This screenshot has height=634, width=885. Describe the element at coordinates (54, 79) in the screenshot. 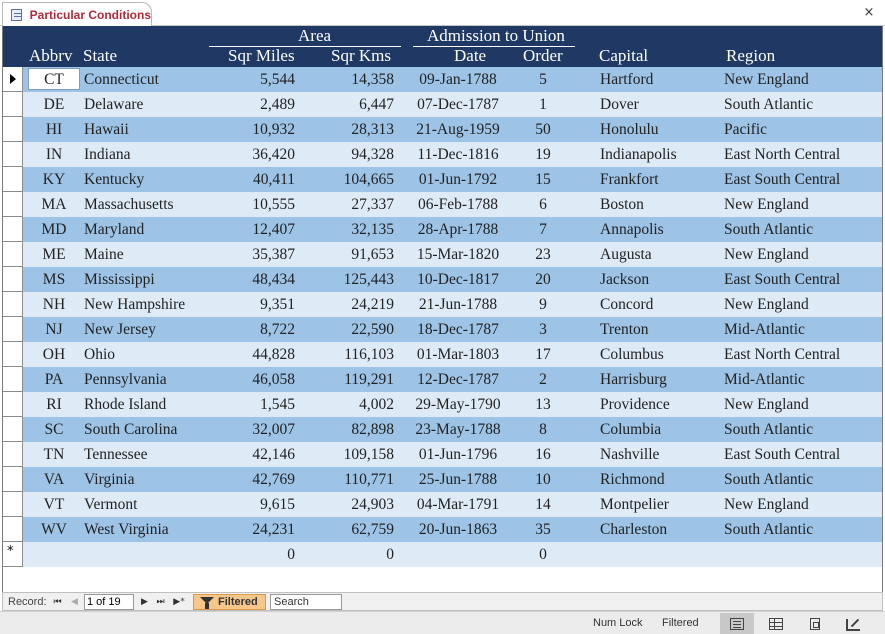

I see `abbrv-cell: CT` at that location.